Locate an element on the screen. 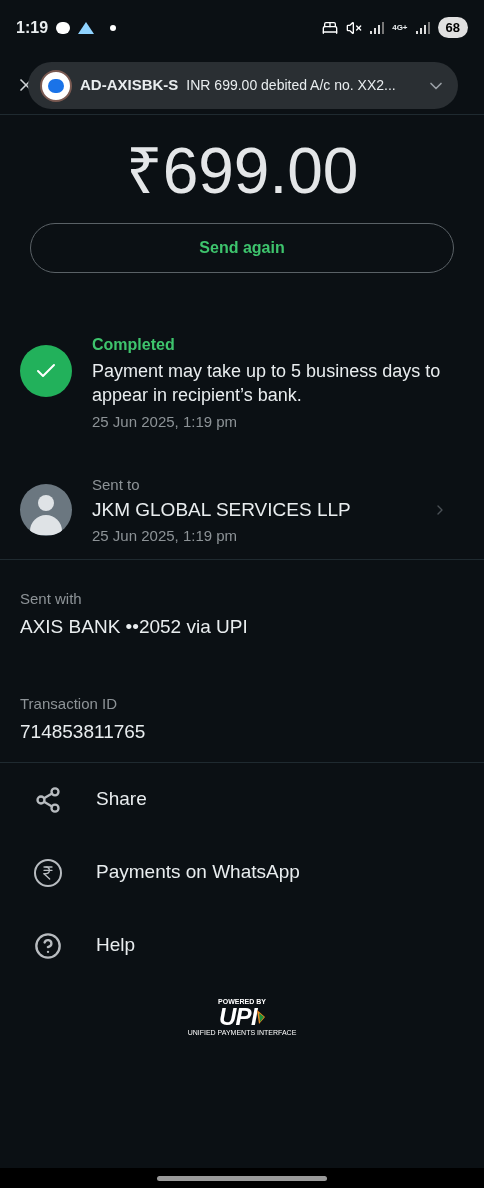 The width and height of the screenshot is (484, 1188). avatar is located at coordinates (46, 510).